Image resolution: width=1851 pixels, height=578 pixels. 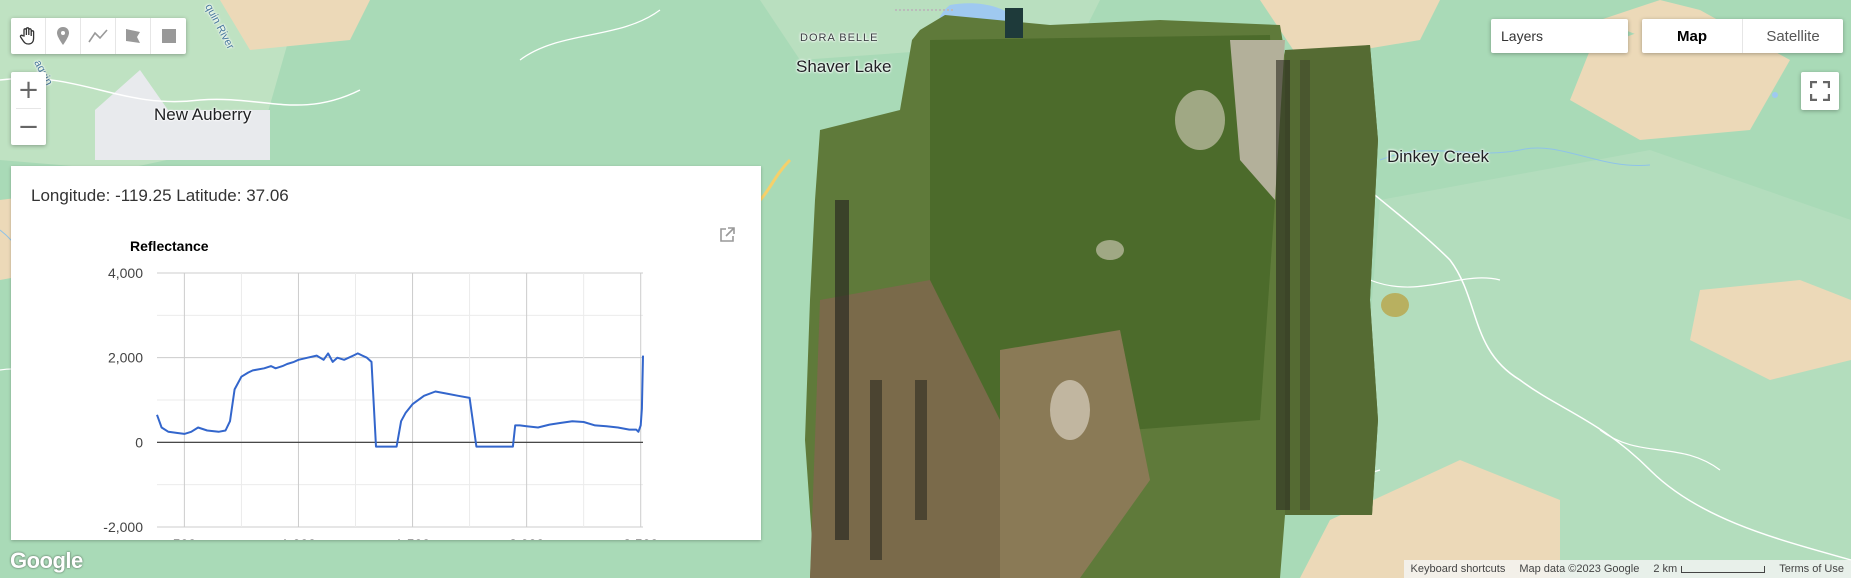 I want to click on chart-xtick-label: 500, so click(x=185, y=538).